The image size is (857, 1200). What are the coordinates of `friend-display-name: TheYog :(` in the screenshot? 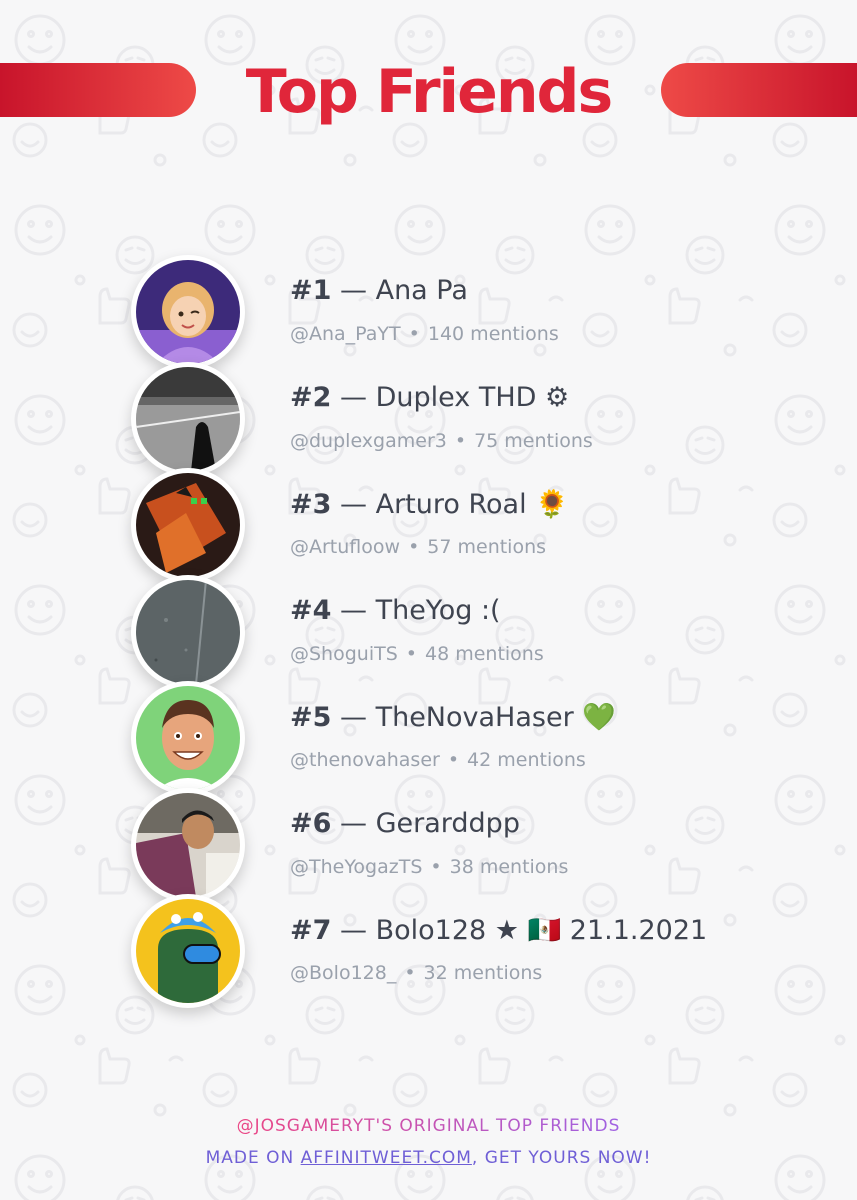 It's located at (438, 610).